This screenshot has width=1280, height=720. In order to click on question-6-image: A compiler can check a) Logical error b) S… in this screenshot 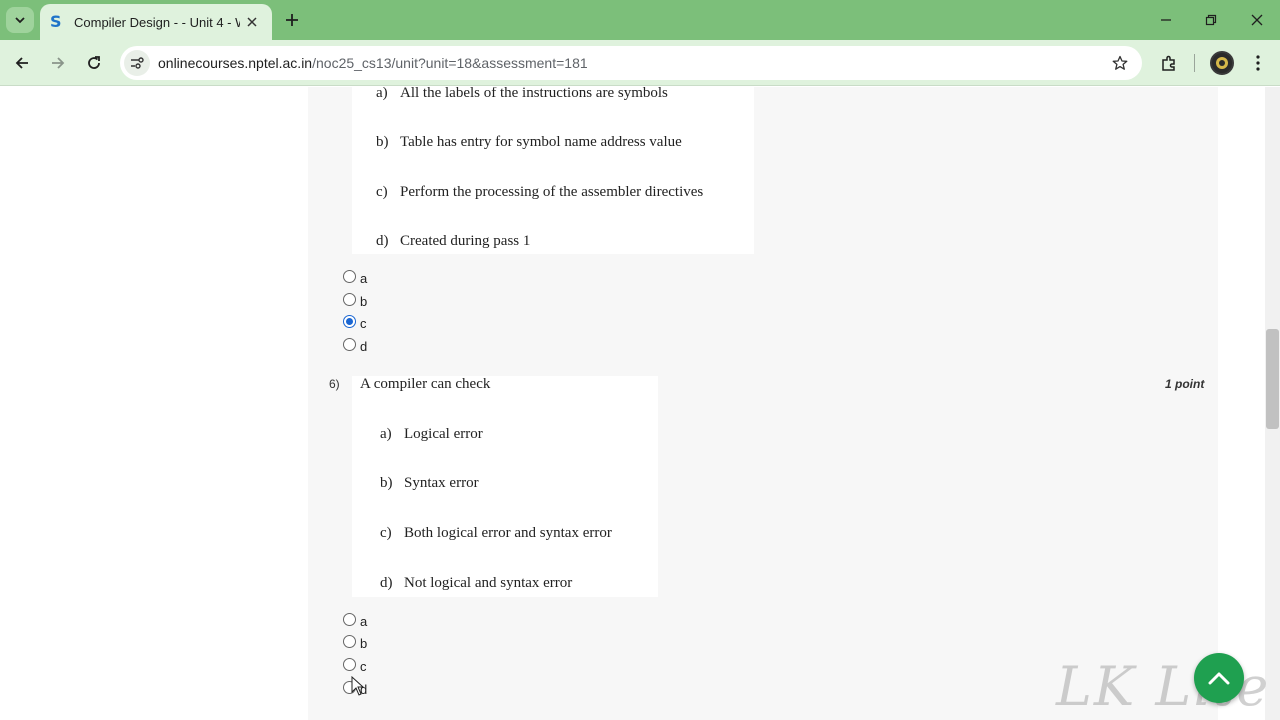, I will do `click(505, 486)`.